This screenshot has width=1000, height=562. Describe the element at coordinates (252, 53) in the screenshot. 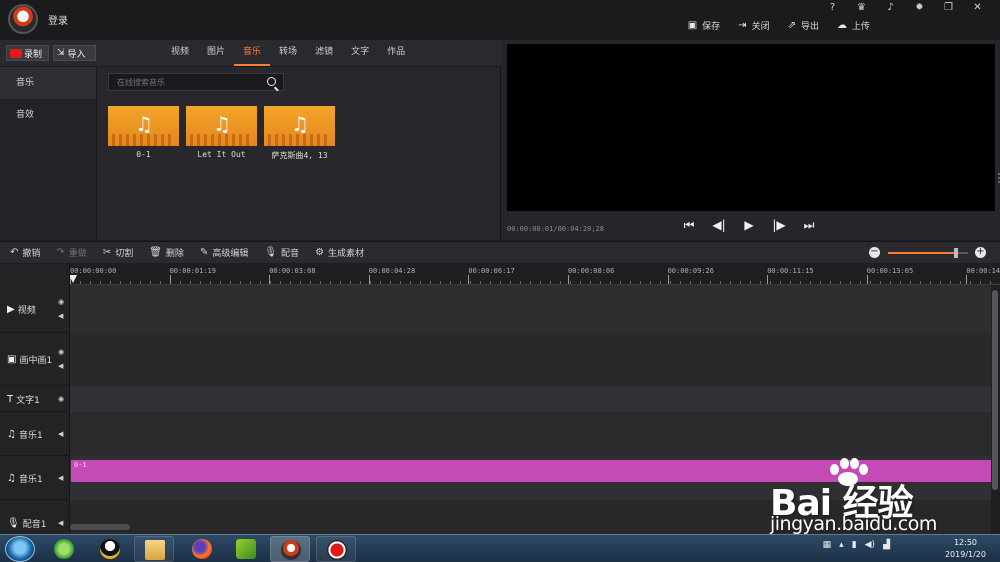

I see `tab-music: 音乐` at that location.